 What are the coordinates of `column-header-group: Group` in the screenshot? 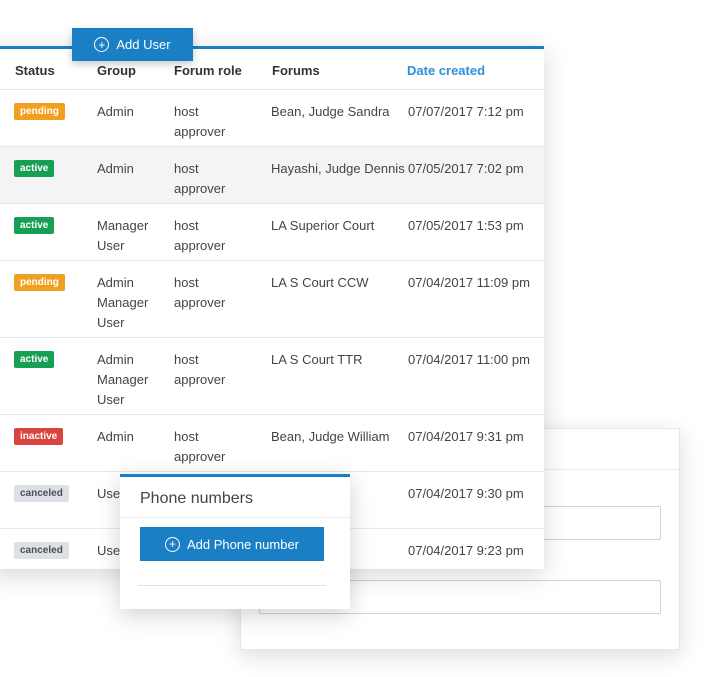 It's located at (116, 70).